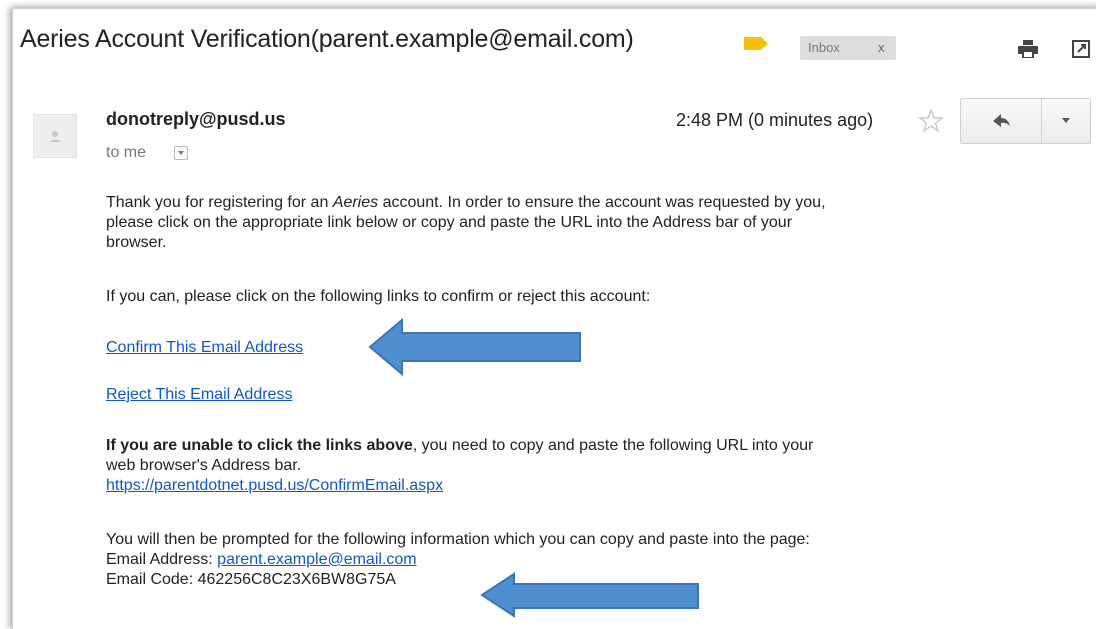 The image size is (1096, 629). Describe the element at coordinates (848, 48) in the screenshot. I see `inbox-label: Inbox x` at that location.